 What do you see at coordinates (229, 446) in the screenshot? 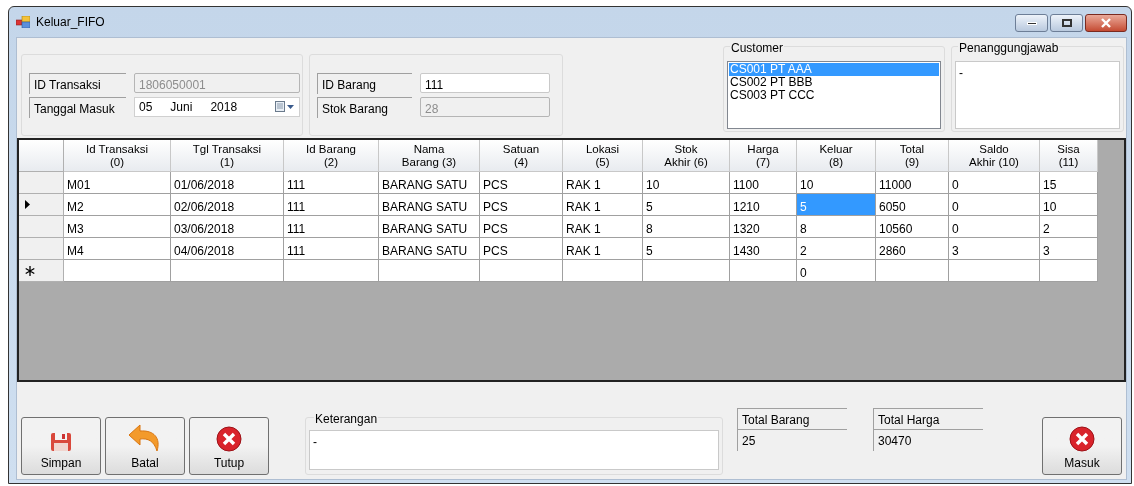
I see `toolbar-button: Tutup` at bounding box center [229, 446].